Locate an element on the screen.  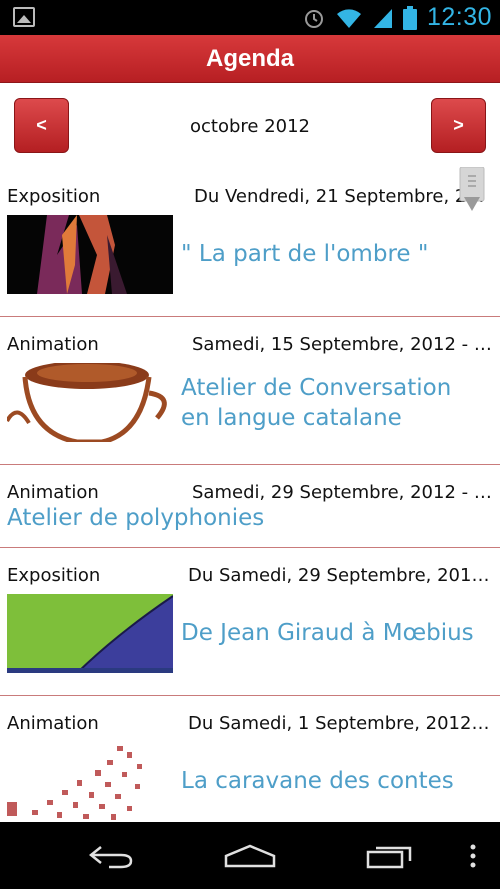
home-button is located at coordinates (250, 855).